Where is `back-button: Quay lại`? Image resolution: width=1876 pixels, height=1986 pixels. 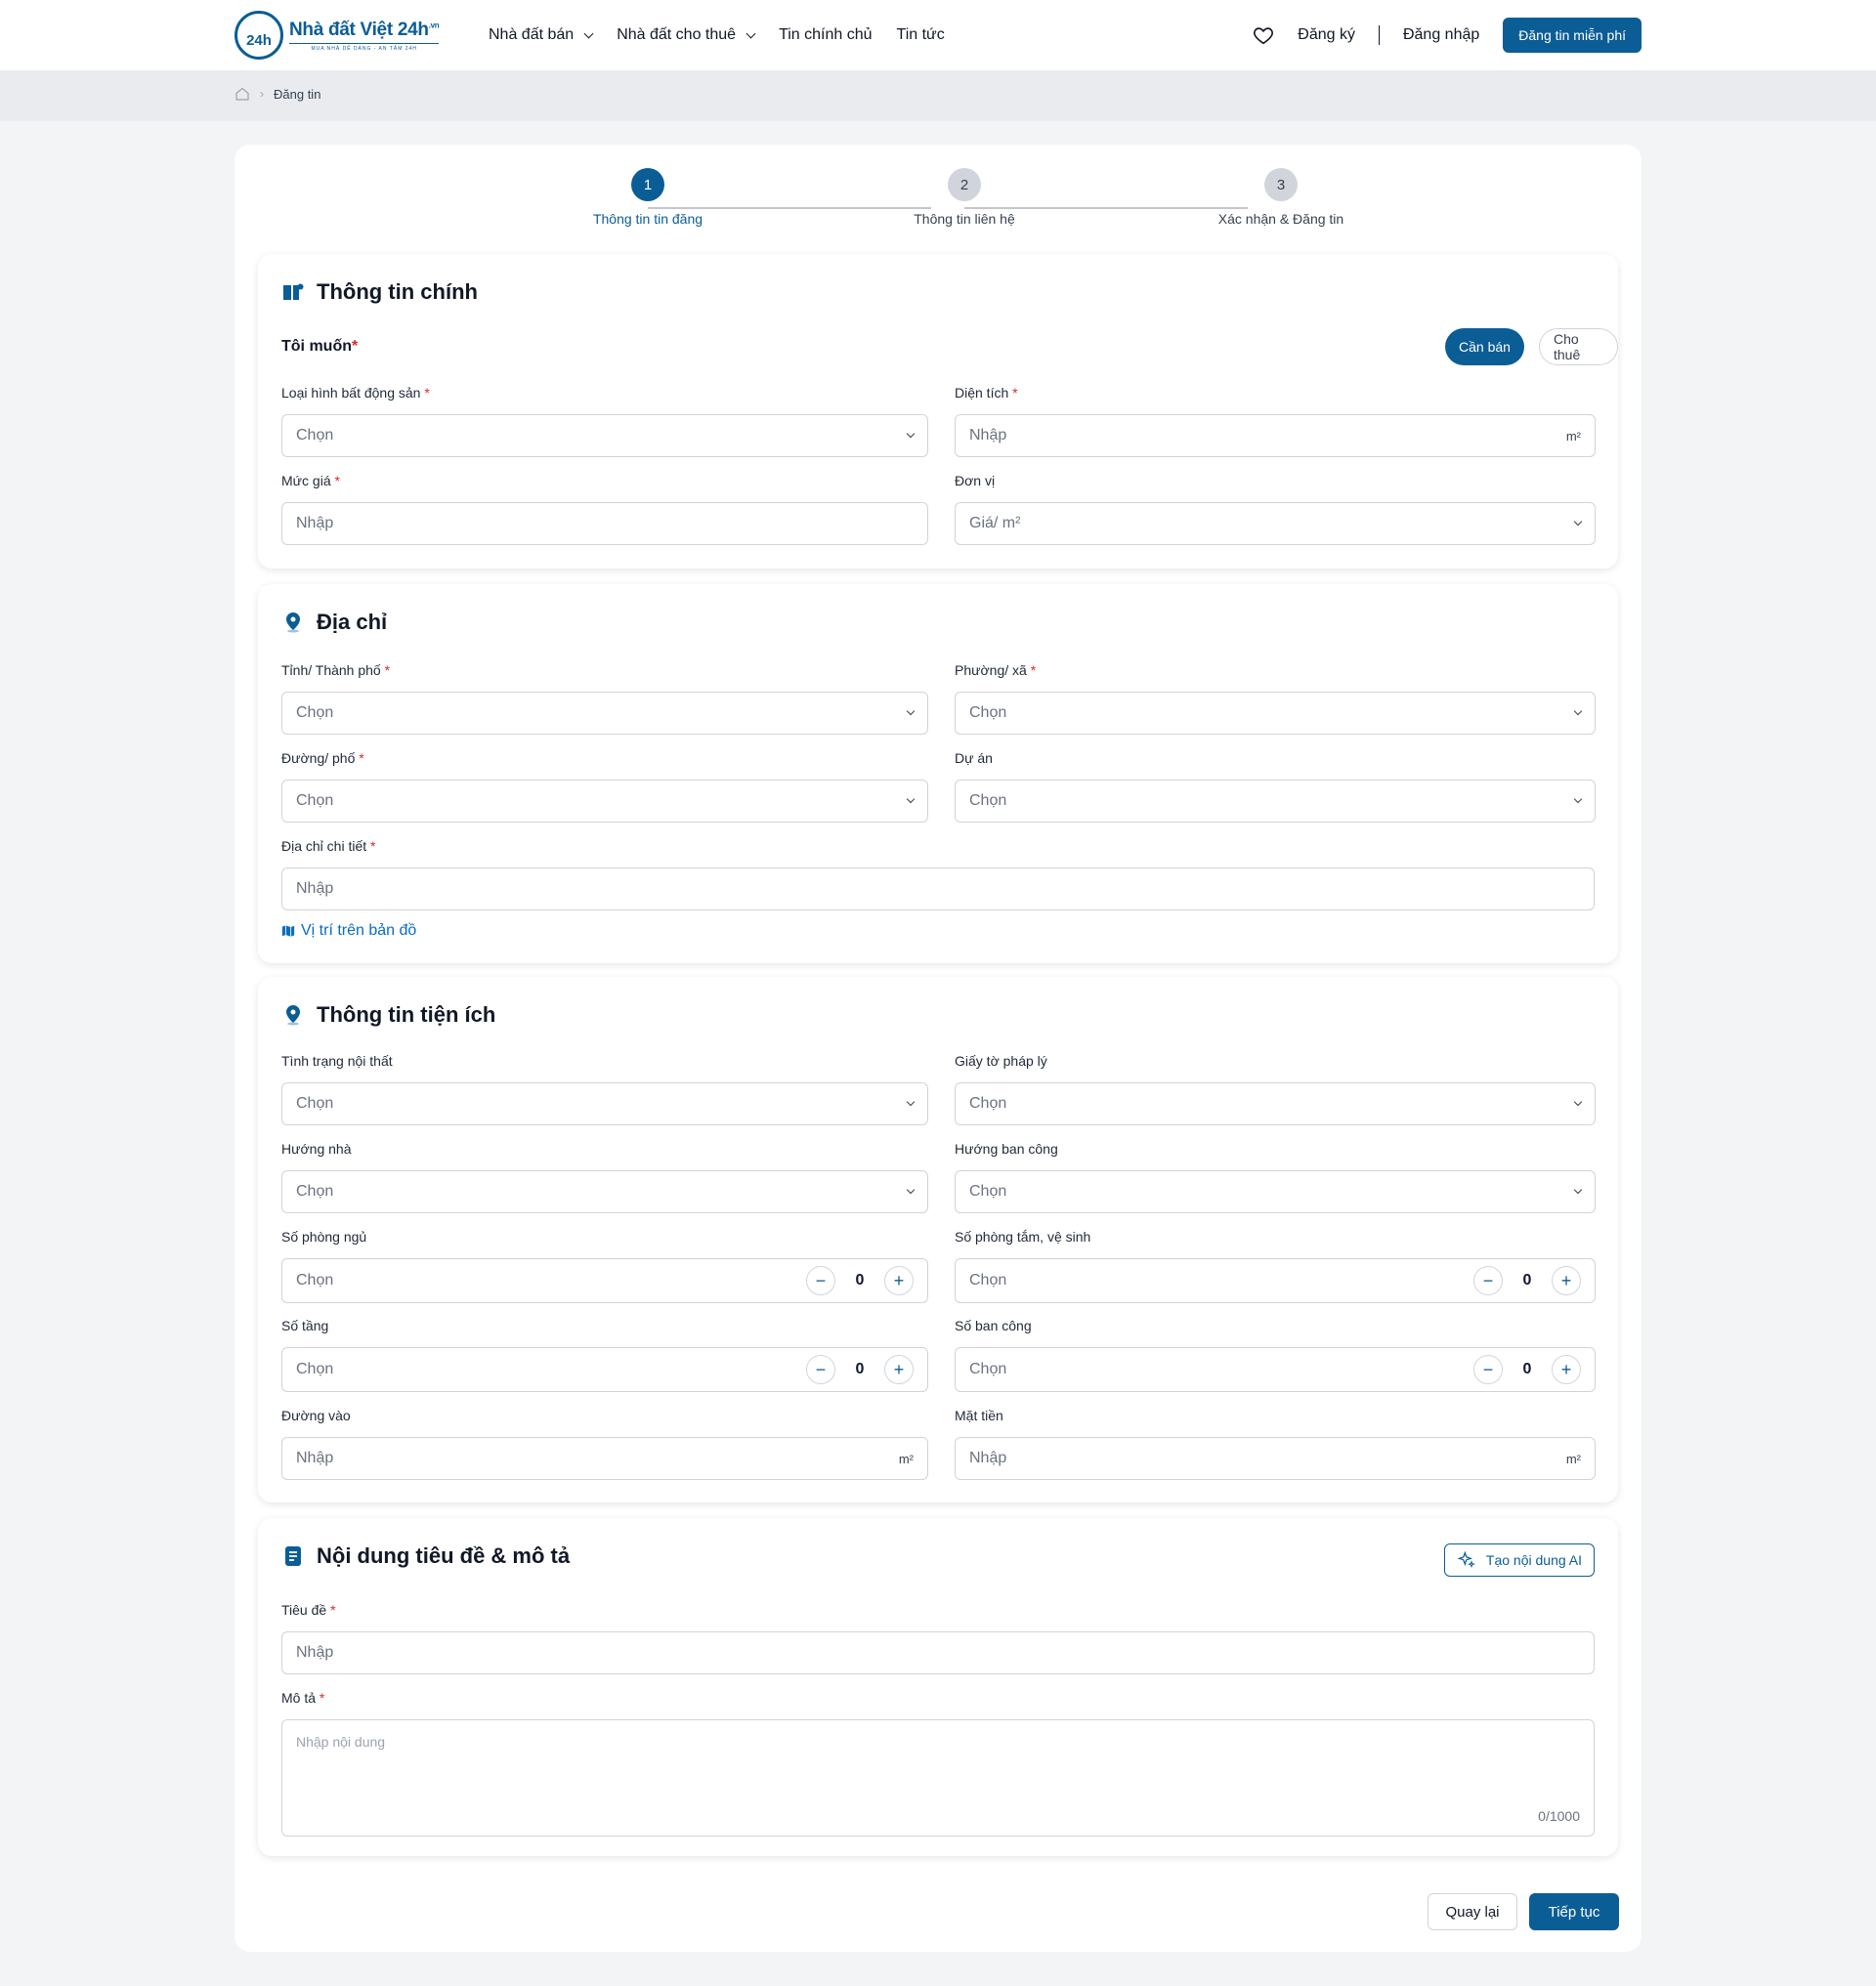
back-button: Quay lại is located at coordinates (1472, 1911).